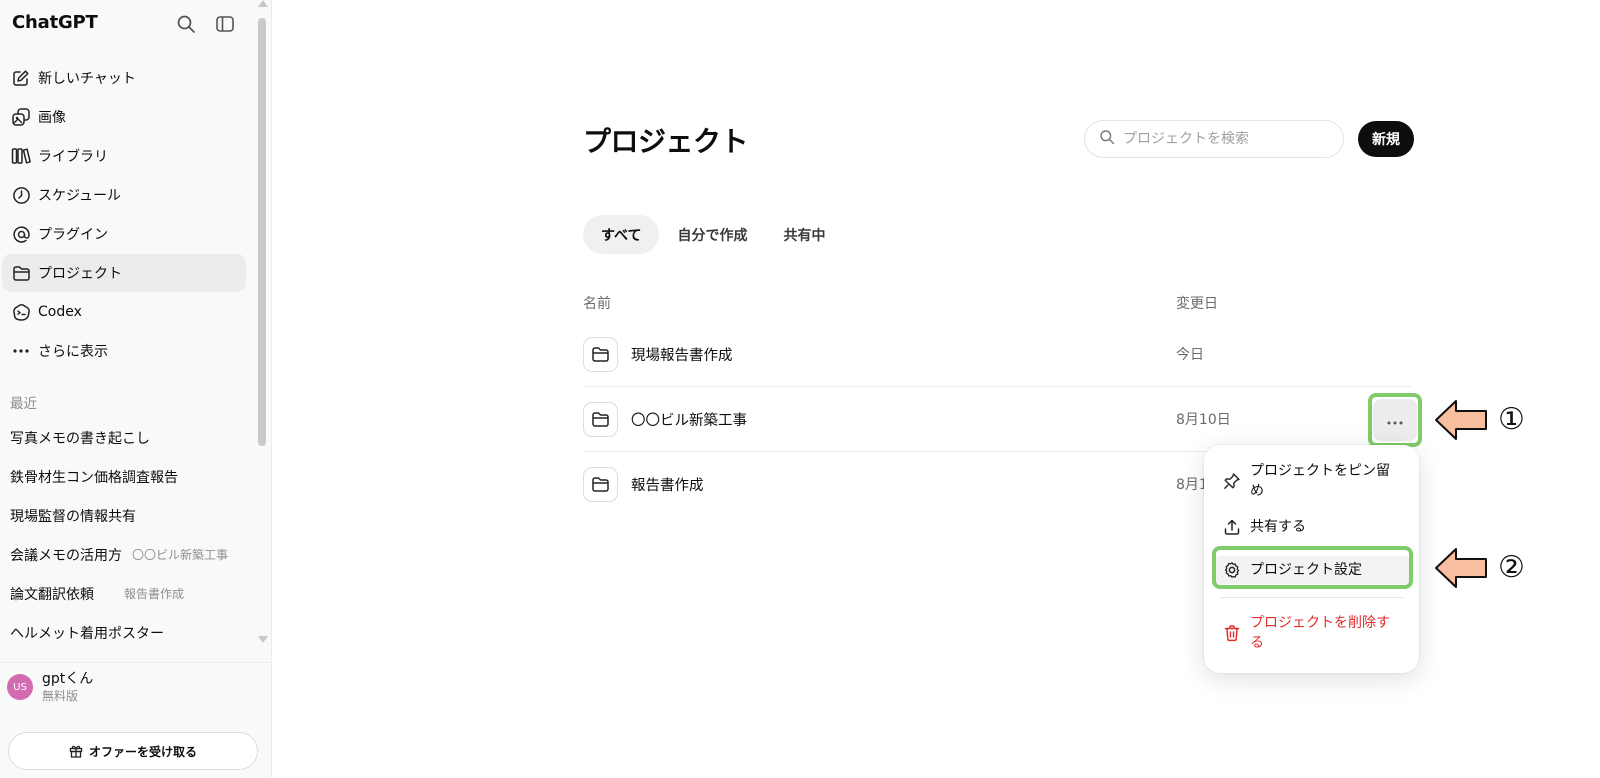  I want to click on project-date: 8月10日, so click(1203, 420).